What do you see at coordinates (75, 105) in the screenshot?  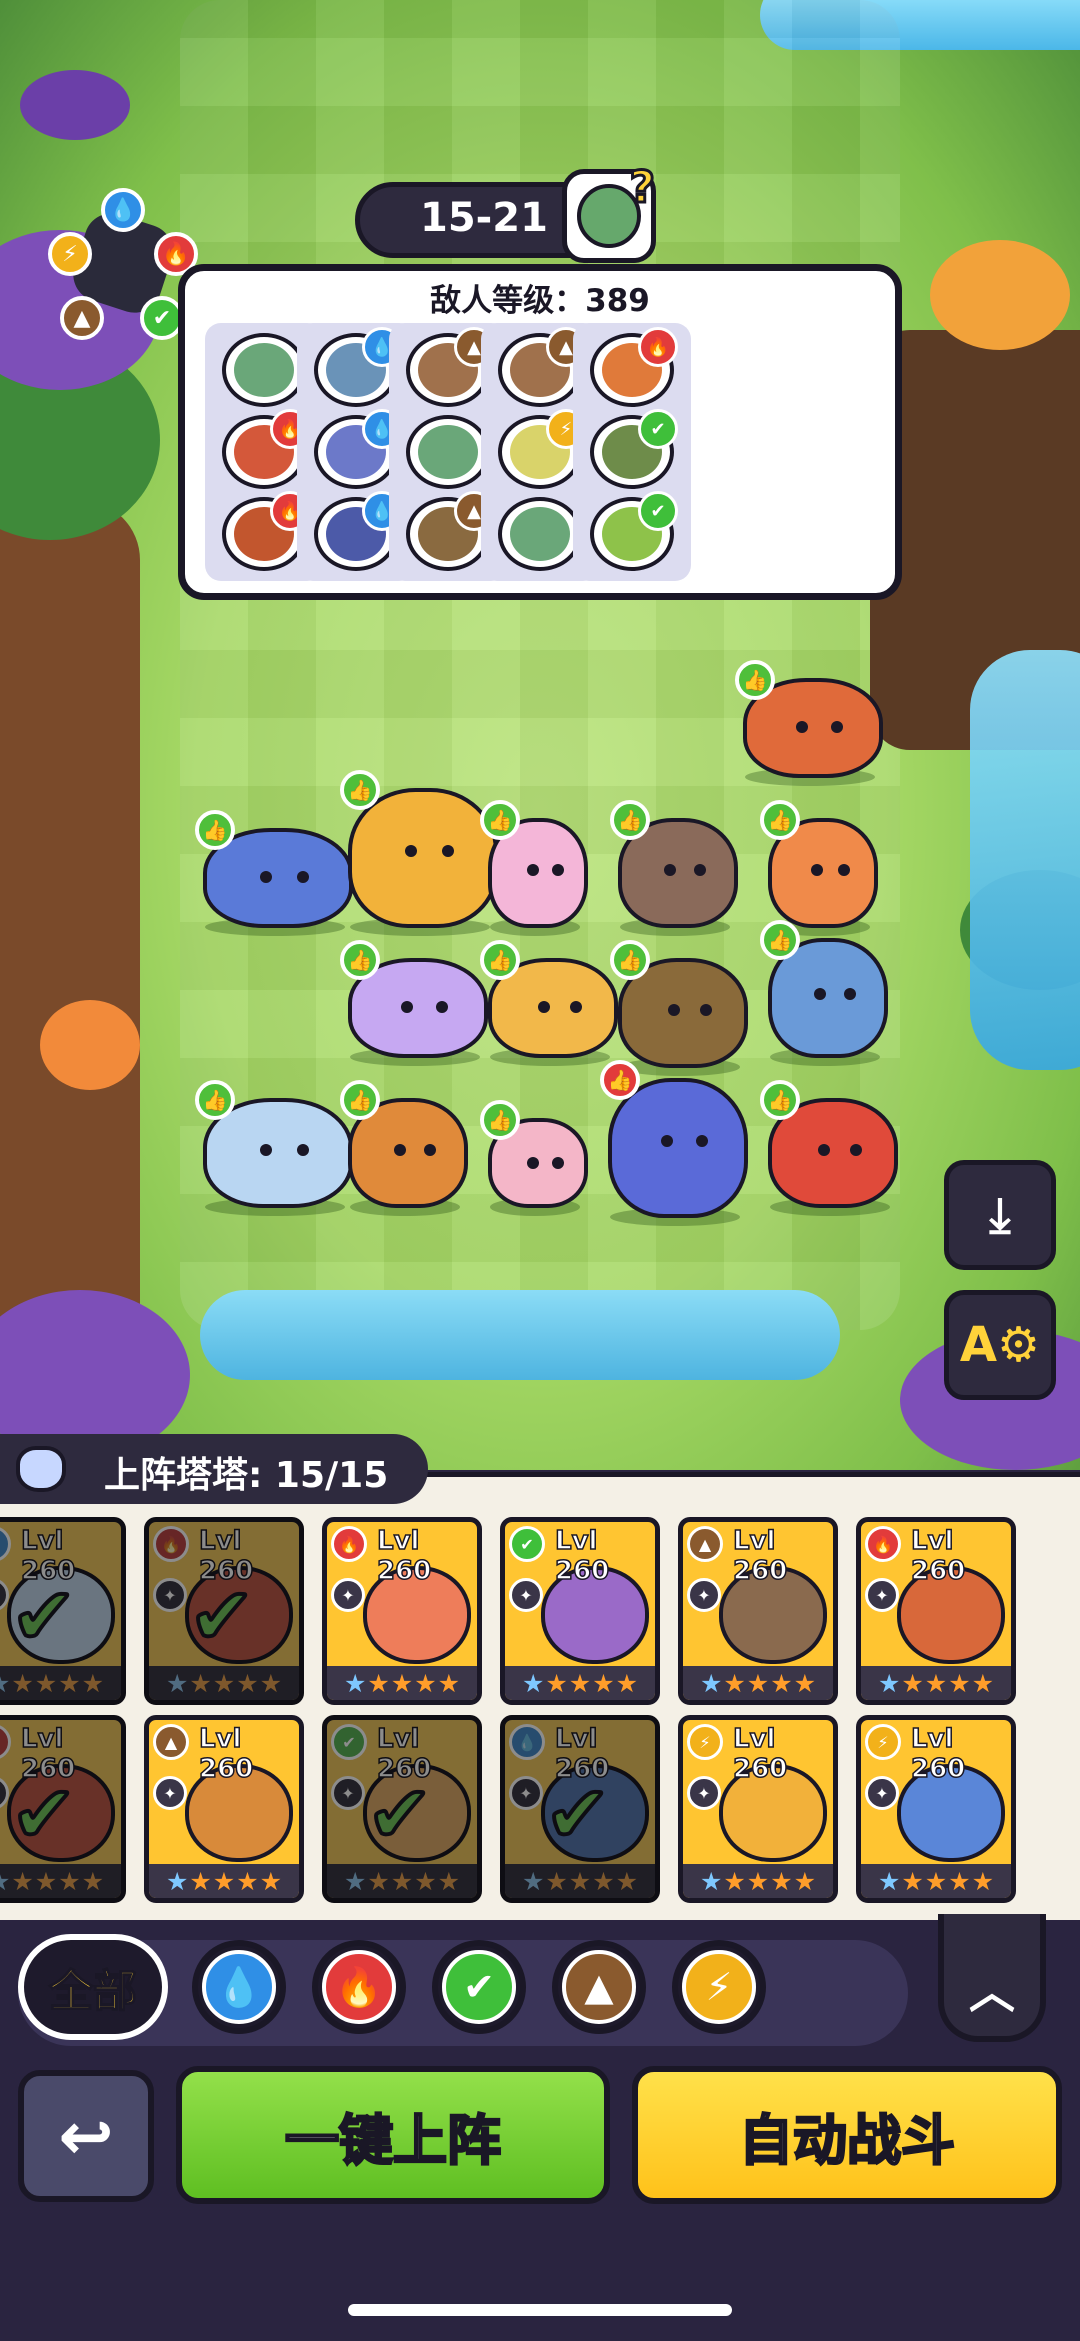 I see `mushroom-cap` at bounding box center [75, 105].